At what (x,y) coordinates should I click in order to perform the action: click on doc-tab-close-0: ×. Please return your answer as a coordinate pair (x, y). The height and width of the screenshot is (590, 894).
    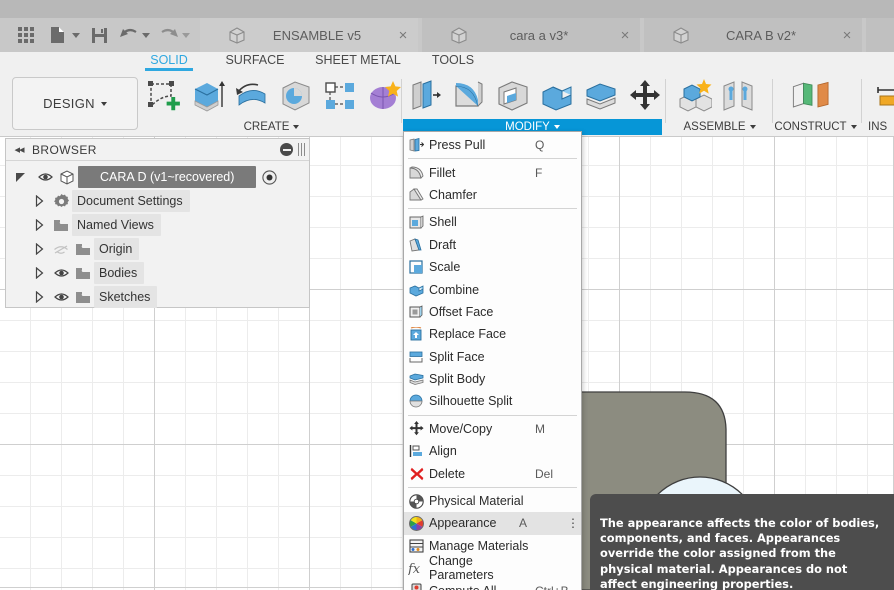
    Looking at the image, I should click on (403, 35).